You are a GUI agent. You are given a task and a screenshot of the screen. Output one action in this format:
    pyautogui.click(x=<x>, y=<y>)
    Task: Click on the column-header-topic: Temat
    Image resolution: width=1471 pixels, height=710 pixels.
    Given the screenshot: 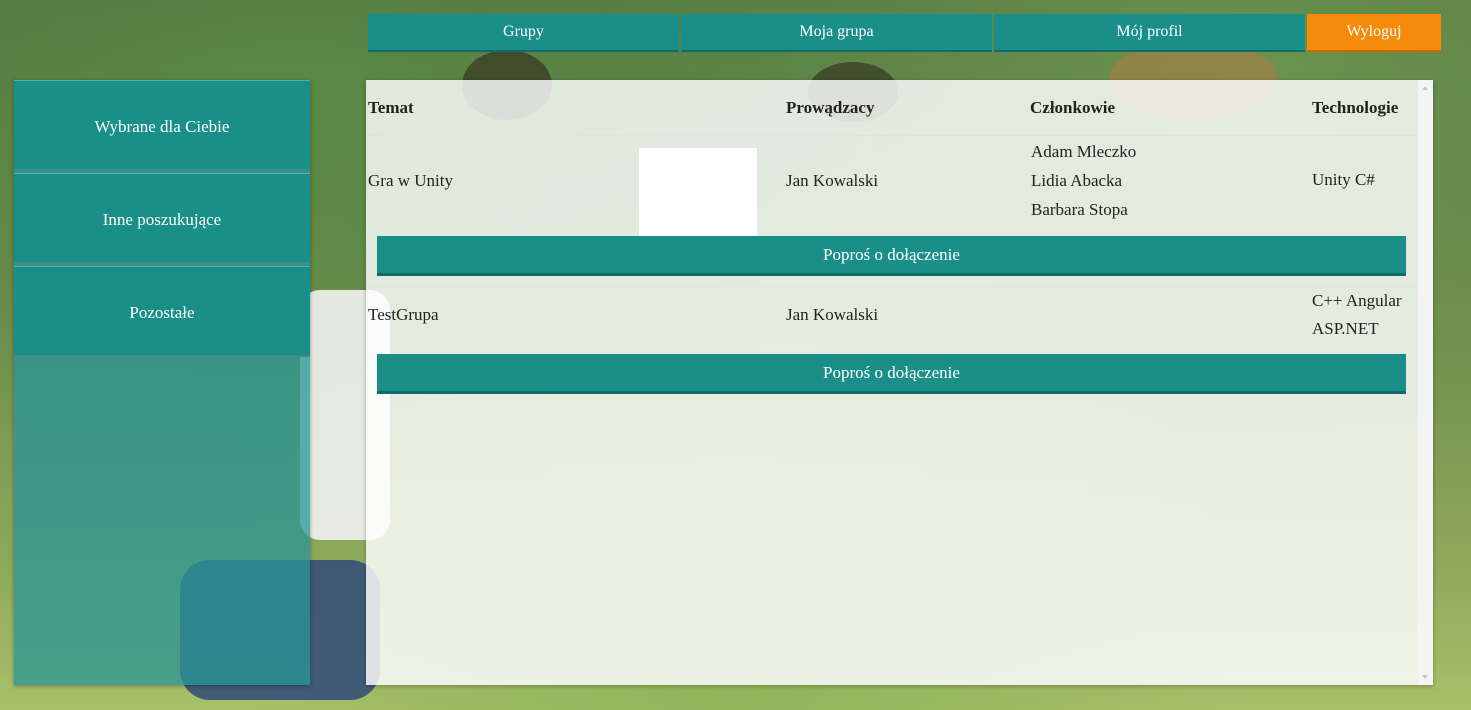 What is the action you would take?
    pyautogui.click(x=391, y=107)
    